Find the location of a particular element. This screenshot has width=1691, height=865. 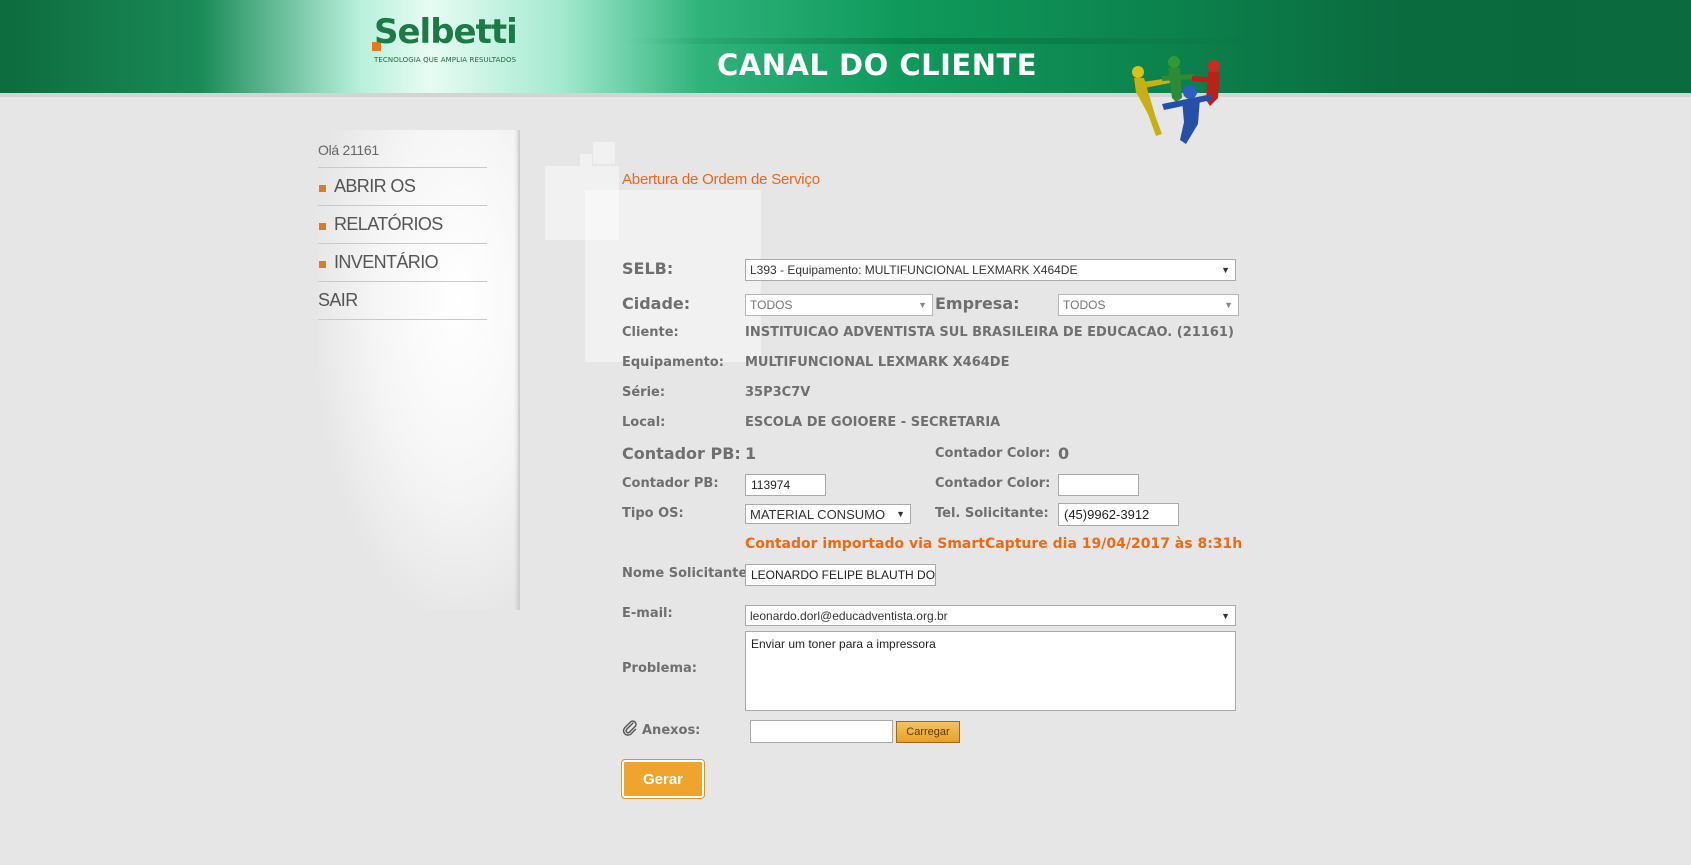

email-select: leonardo.dorl@educadventista.org.br ▼ is located at coordinates (990, 615).